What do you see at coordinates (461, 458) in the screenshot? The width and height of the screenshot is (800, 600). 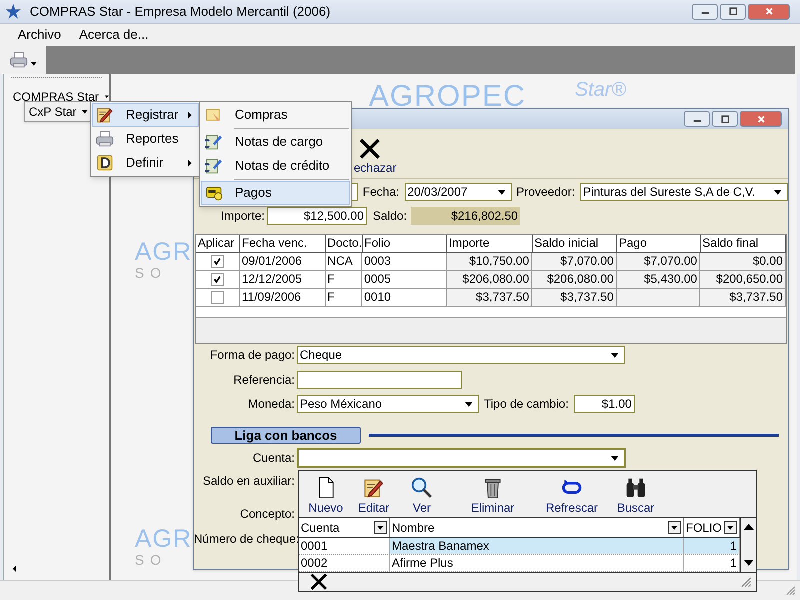 I see `account-field` at bounding box center [461, 458].